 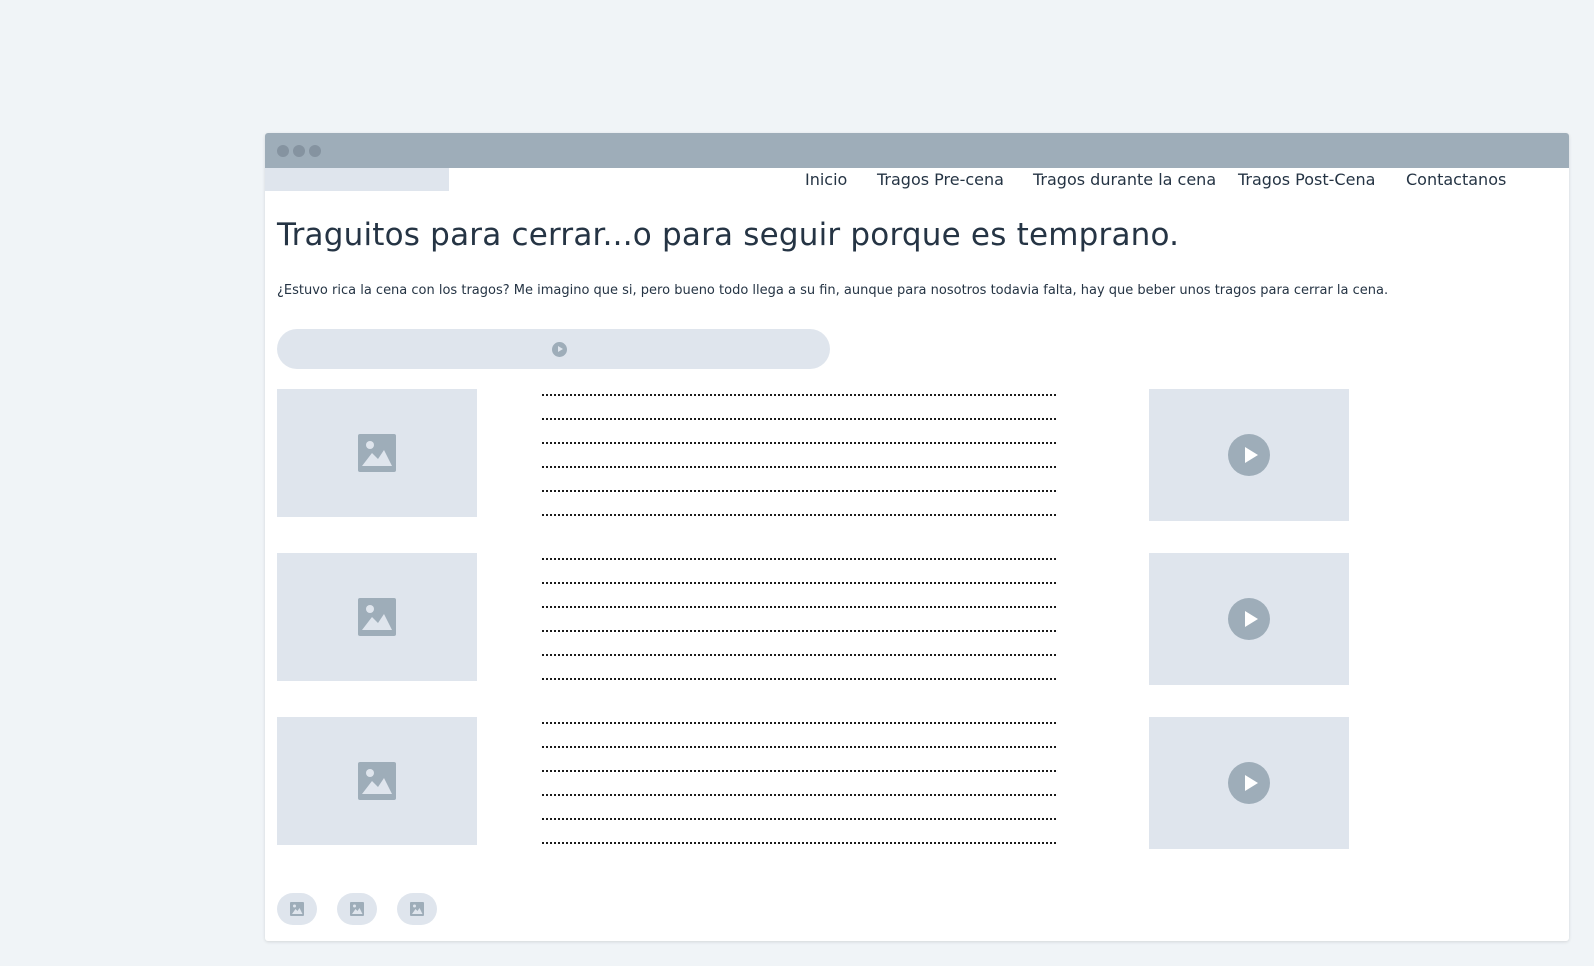 What do you see at coordinates (559, 349) in the screenshot?
I see `audio-play-icon` at bounding box center [559, 349].